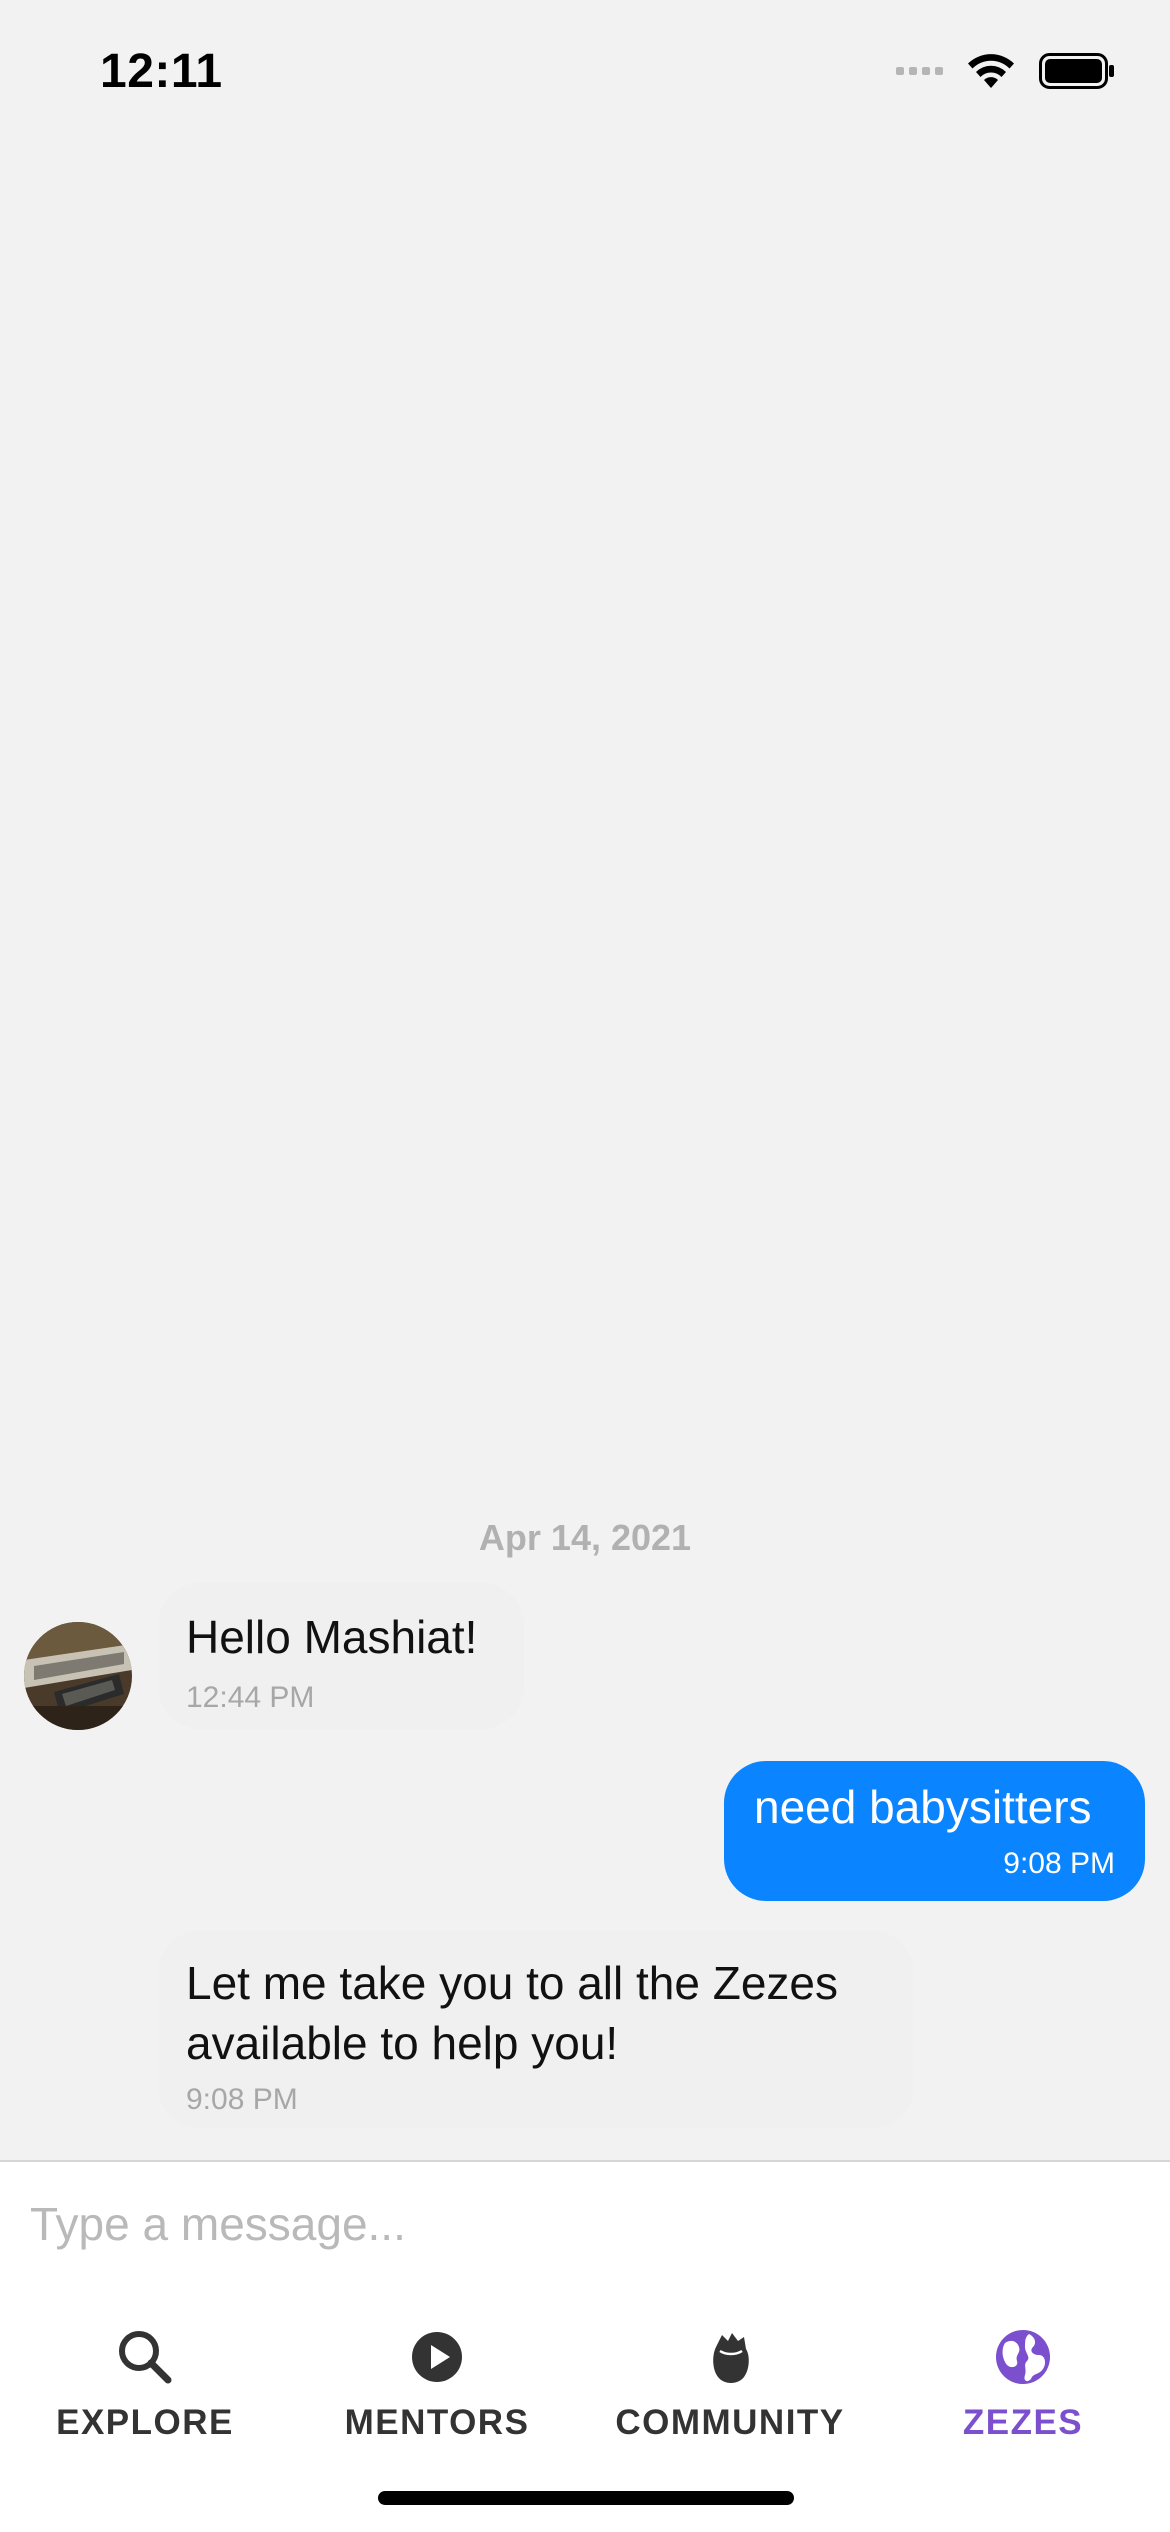 The image size is (1170, 2532). I want to click on status-bar: 12:11, so click(585, 75).